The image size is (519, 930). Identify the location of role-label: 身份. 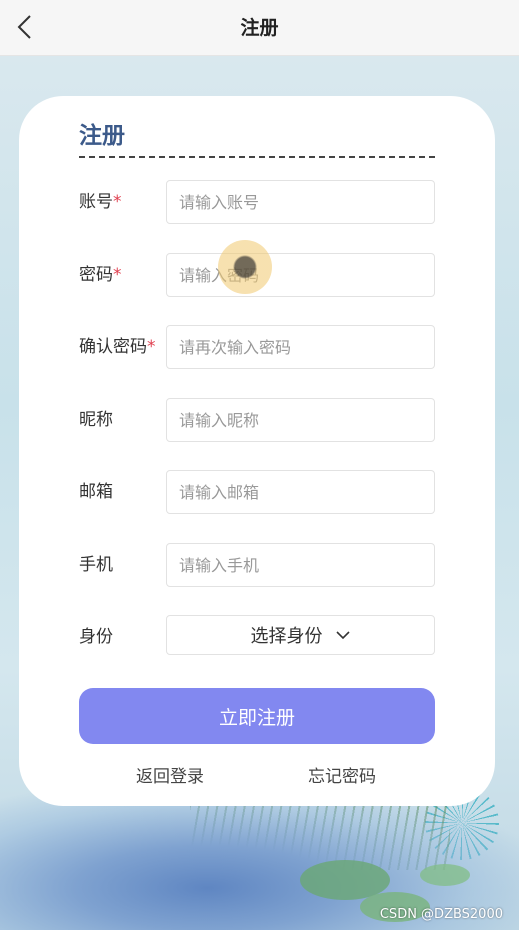
(96, 637).